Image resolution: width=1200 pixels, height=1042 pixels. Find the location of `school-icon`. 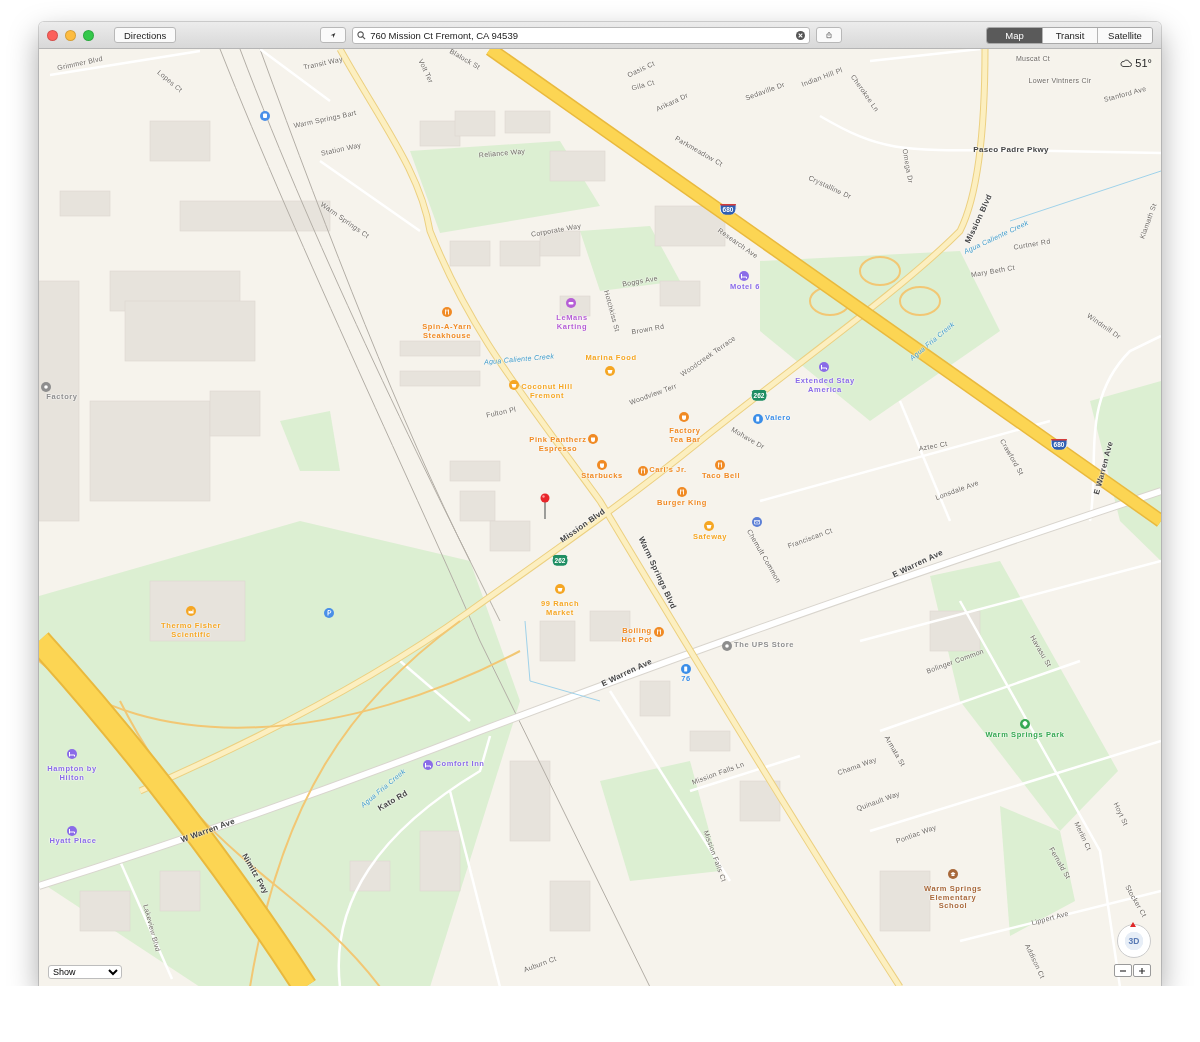

school-icon is located at coordinates (953, 874).